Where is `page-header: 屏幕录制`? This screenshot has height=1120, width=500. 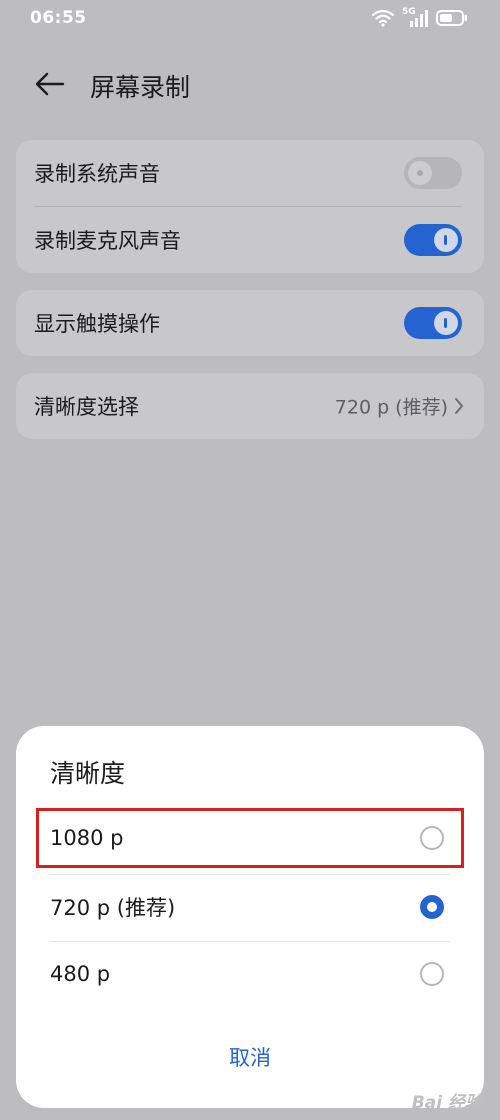
page-header: 屏幕录制 is located at coordinates (250, 84).